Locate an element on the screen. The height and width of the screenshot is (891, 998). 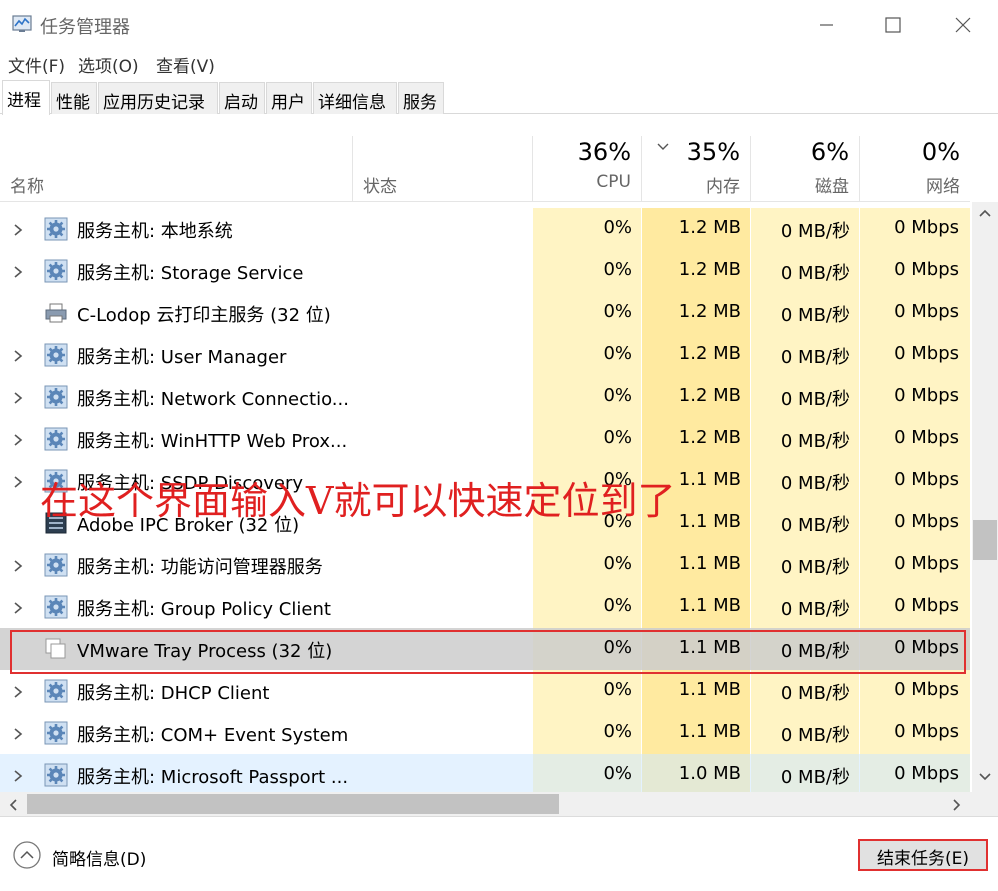
scroll-up-icon is located at coordinates (985, 213).